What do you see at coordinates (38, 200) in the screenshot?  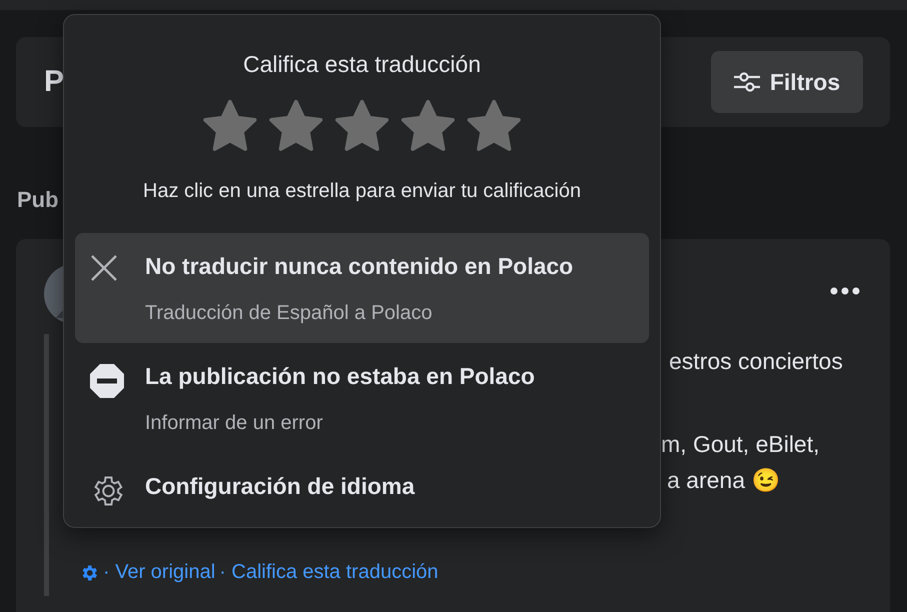 I see `section-heading: Pub` at bounding box center [38, 200].